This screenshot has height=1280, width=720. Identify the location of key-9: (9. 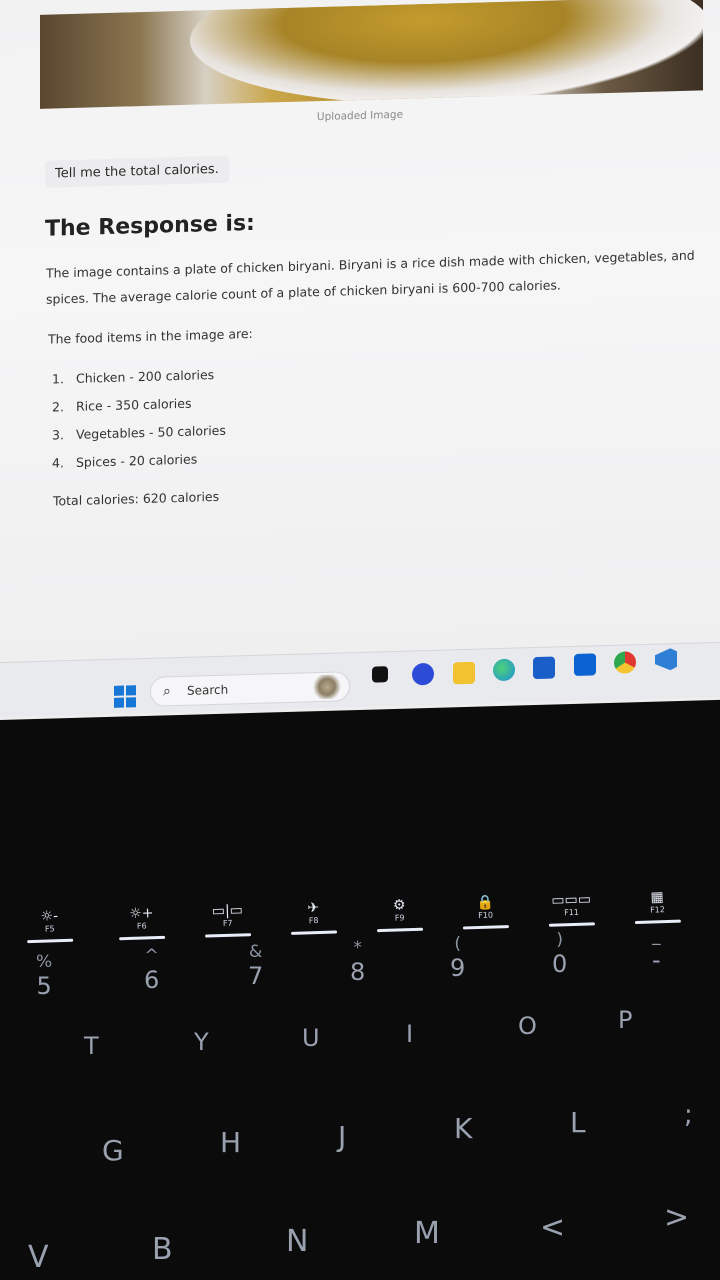
(457, 958).